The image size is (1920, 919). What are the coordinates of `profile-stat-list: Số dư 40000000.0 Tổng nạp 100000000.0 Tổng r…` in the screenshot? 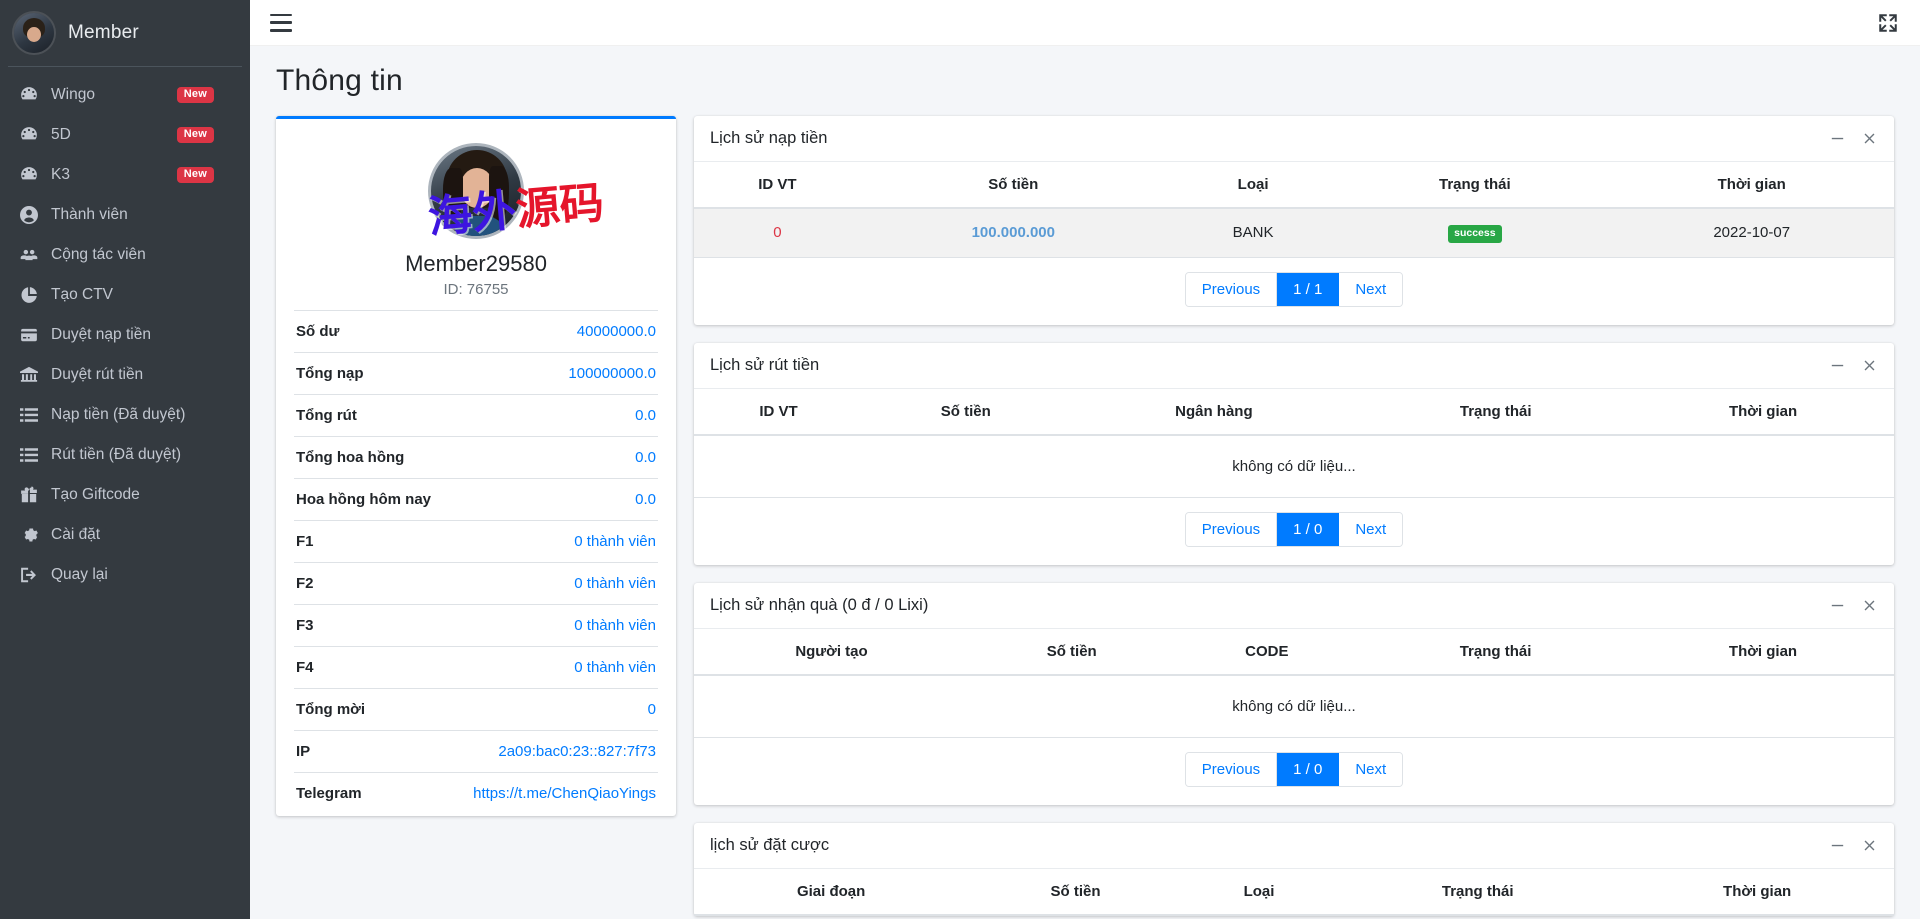 It's located at (476, 562).